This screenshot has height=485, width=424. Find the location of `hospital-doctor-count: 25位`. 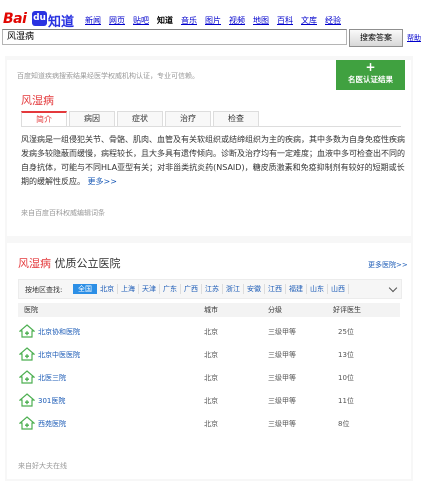

hospital-doctor-count: 25位 is located at coordinates (346, 332).